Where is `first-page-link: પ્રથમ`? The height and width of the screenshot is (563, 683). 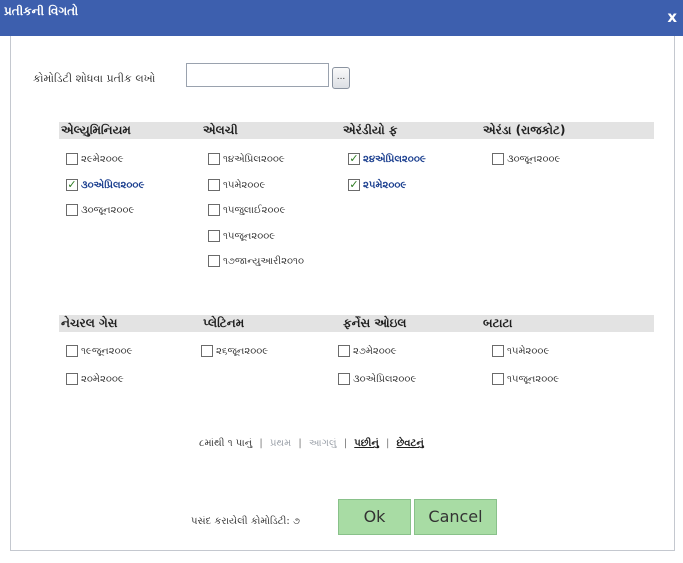
first-page-link: પ્રથમ is located at coordinates (280, 443).